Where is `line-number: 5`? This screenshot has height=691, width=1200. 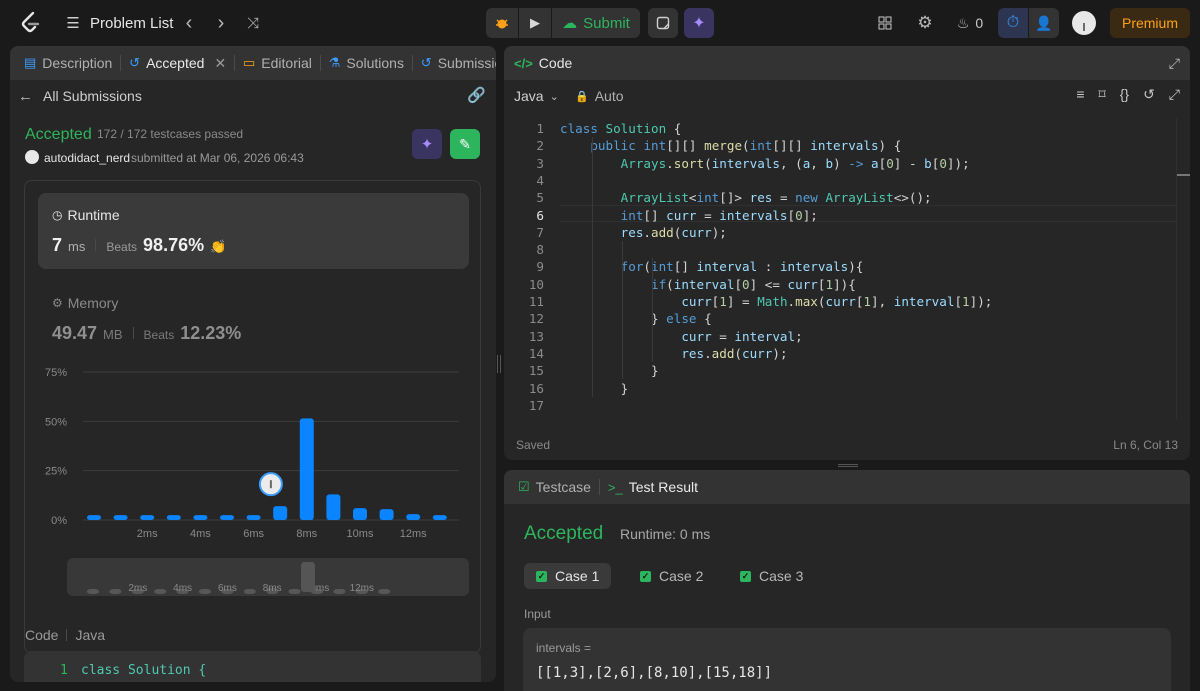 line-number: 5 is located at coordinates (540, 198).